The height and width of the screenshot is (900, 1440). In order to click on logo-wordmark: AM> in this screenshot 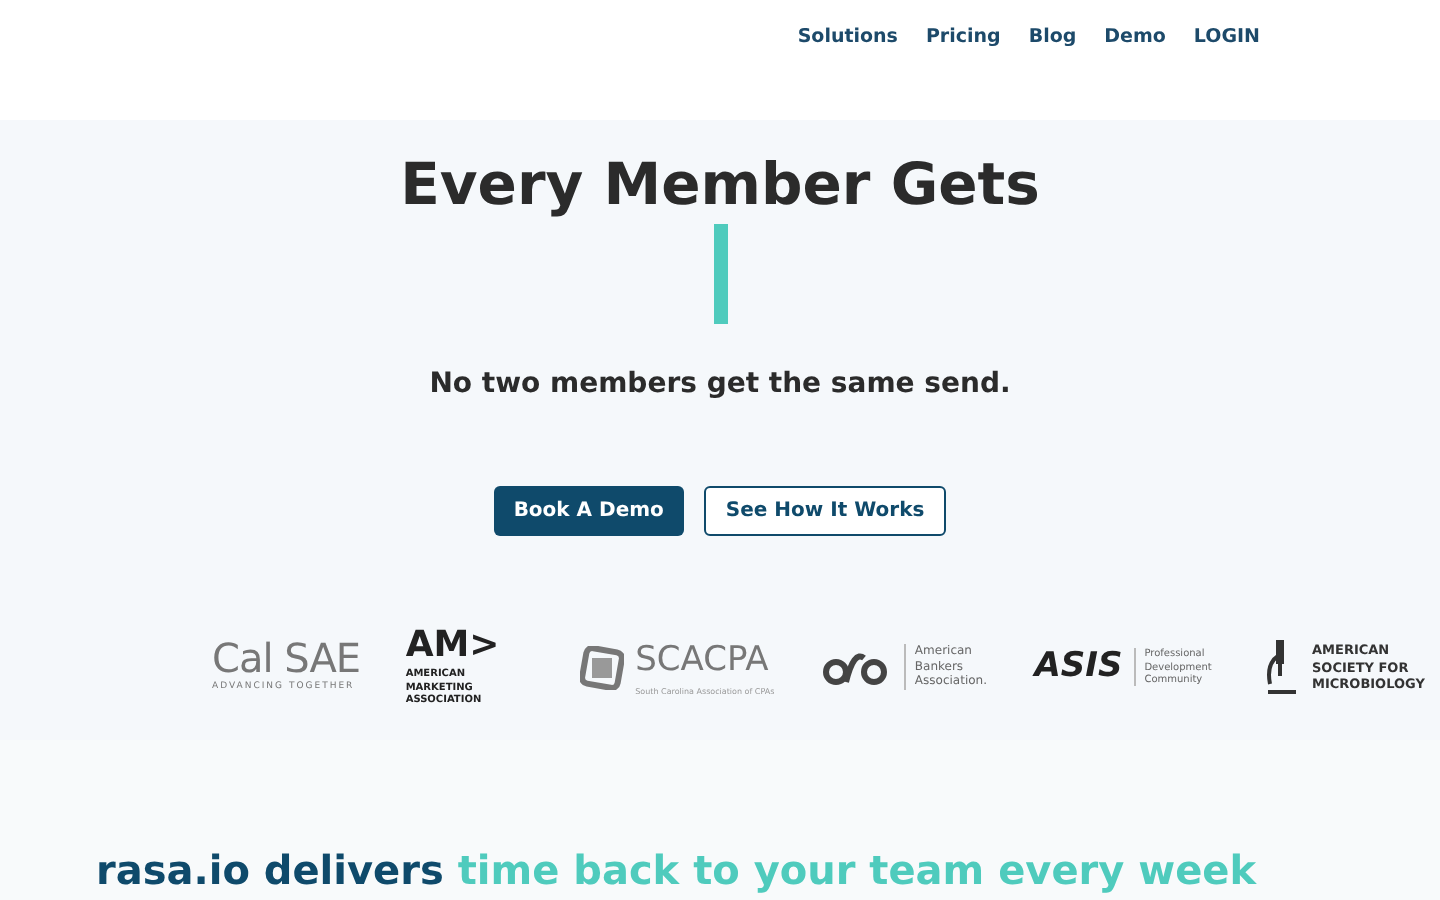, I will do `click(452, 646)`.